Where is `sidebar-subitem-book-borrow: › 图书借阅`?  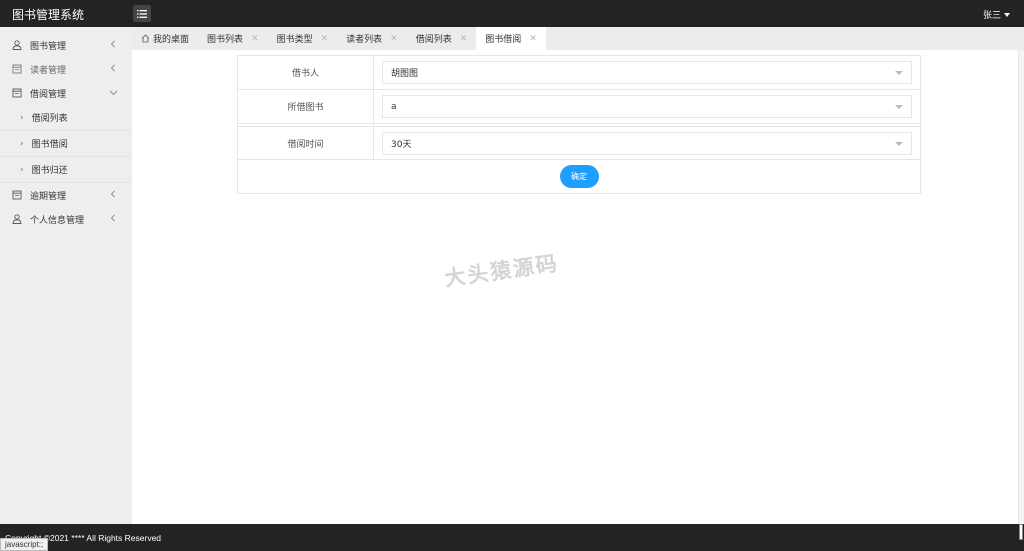 sidebar-subitem-book-borrow: › 图书借阅 is located at coordinates (66, 144).